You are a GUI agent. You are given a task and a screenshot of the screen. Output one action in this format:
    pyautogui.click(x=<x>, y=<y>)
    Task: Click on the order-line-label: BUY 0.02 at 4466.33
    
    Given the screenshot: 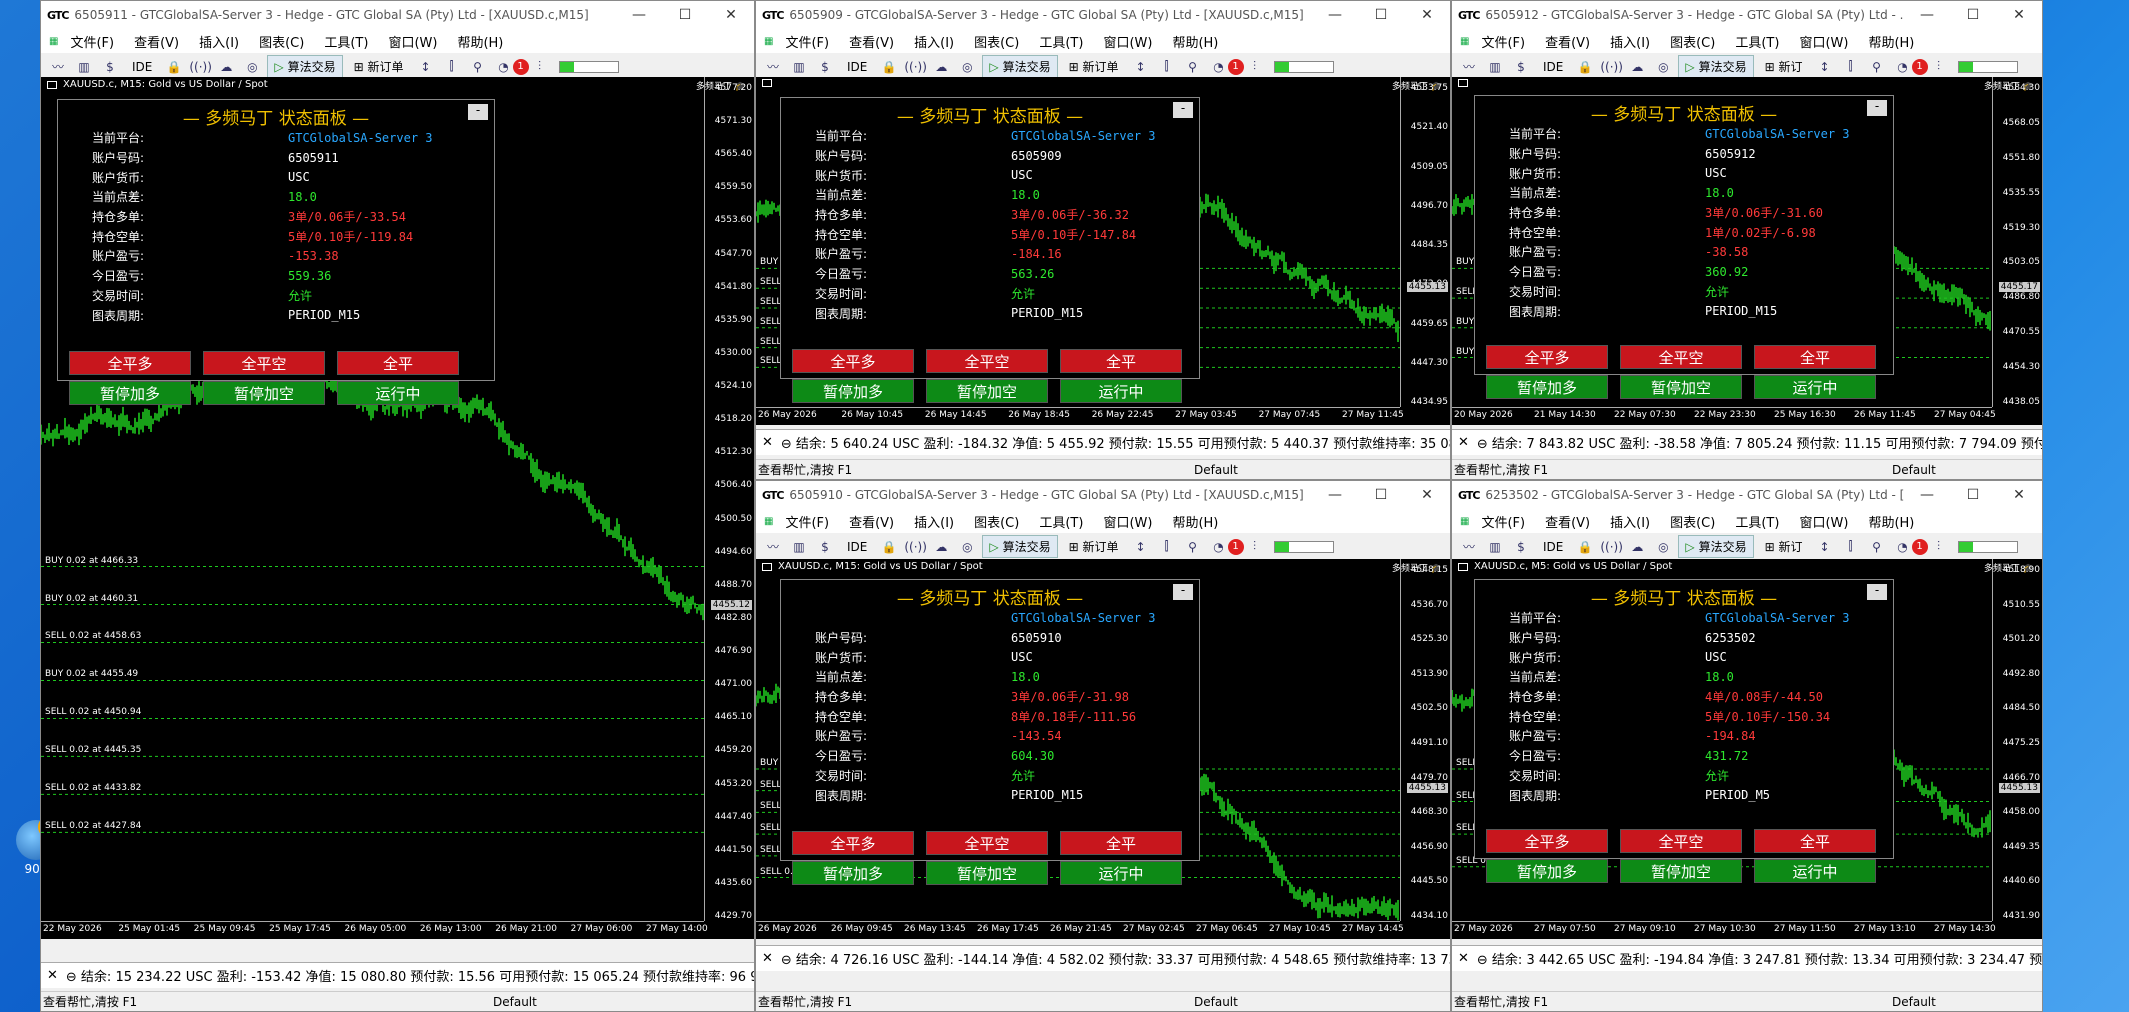 What is the action you would take?
    pyautogui.click(x=91, y=561)
    